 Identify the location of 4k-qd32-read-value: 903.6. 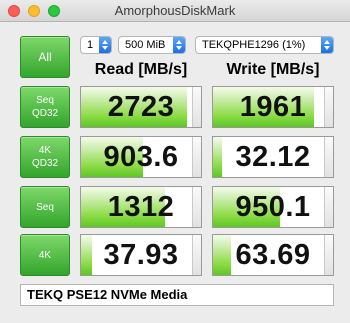
(141, 157).